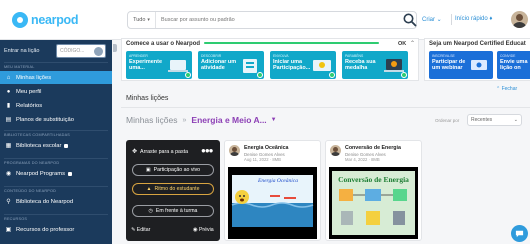 The width and height of the screenshot is (530, 244). What do you see at coordinates (32, 163) in the screenshot?
I see `section-programs: PROGRAMAS DO NEARPOD` at bounding box center [32, 163].